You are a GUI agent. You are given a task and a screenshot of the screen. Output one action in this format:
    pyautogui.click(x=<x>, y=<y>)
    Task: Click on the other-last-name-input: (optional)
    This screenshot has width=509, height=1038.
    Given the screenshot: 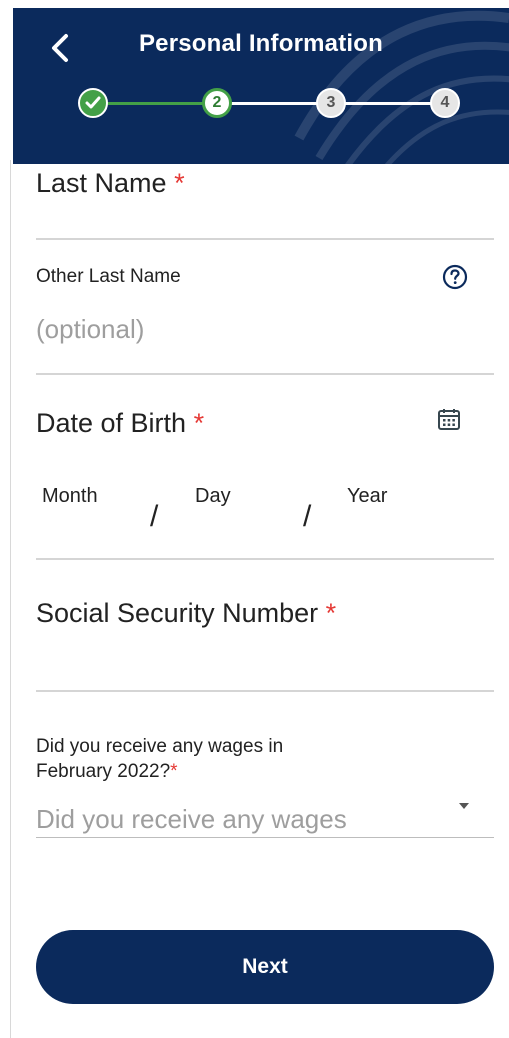 What is the action you would take?
    pyautogui.click(x=90, y=329)
    